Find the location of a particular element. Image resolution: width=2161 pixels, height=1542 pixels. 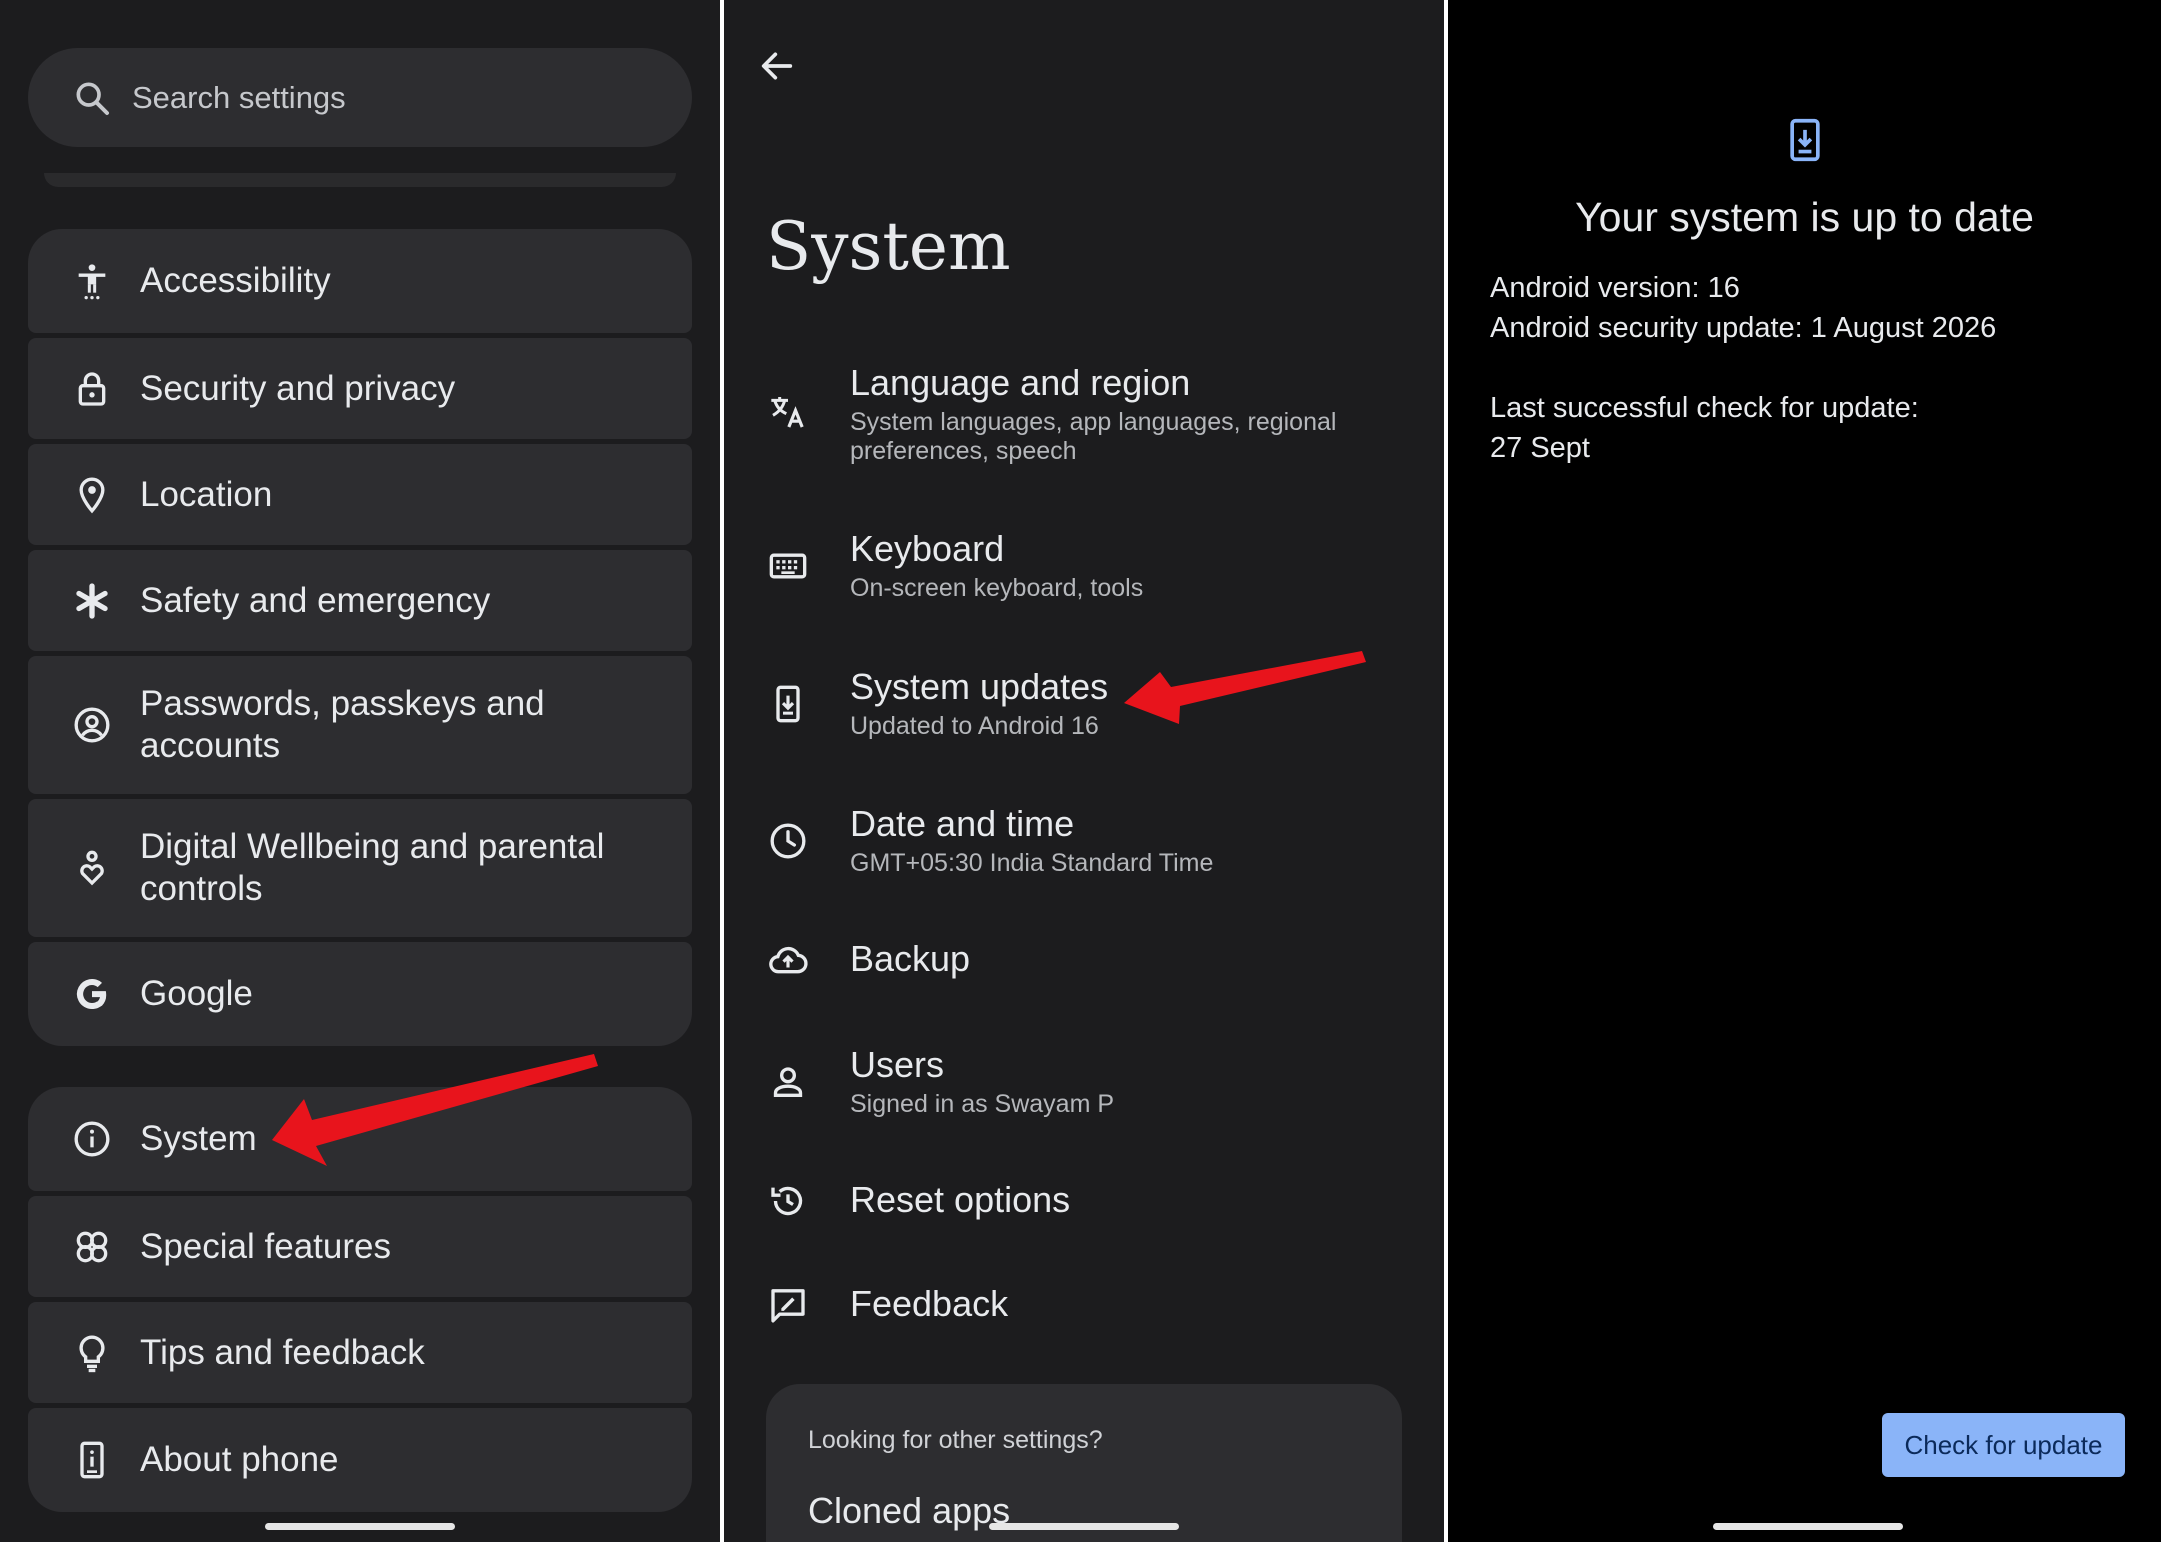

settings-item-accessibility: Accessibility is located at coordinates (360, 281).